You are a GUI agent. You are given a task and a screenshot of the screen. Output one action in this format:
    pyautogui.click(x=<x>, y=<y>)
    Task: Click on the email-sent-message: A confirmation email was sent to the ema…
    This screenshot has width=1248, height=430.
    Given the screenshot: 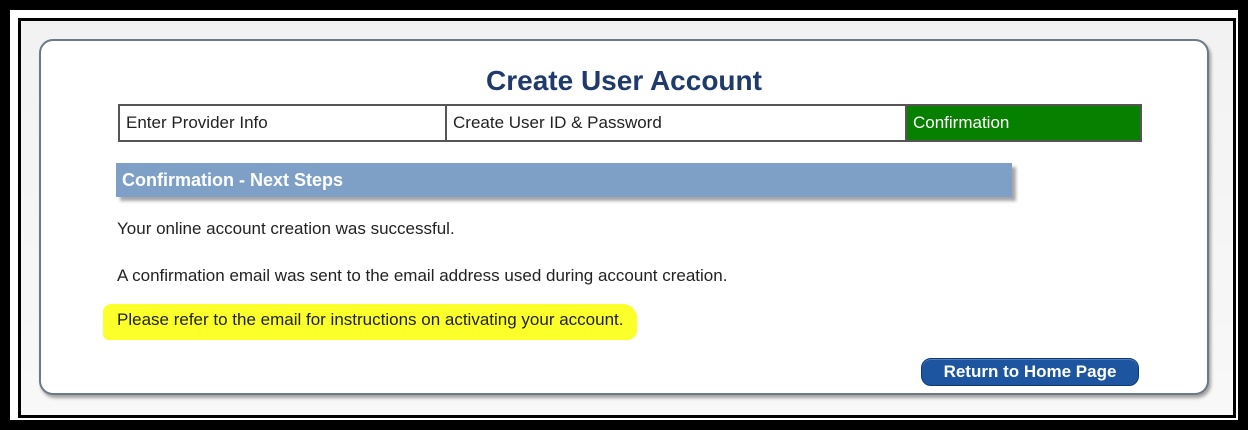 What is the action you would take?
    pyautogui.click(x=422, y=275)
    